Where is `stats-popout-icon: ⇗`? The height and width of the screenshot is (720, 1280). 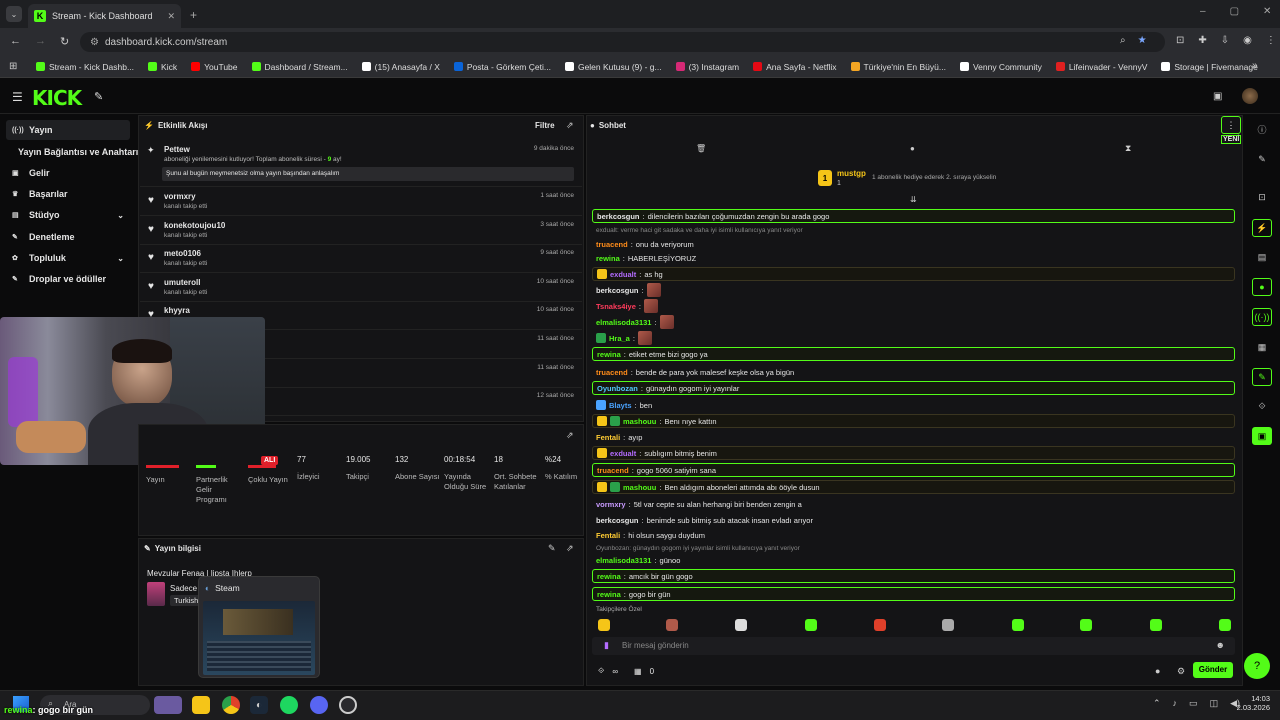
stats-popout-icon: ⇗ is located at coordinates (570, 435).